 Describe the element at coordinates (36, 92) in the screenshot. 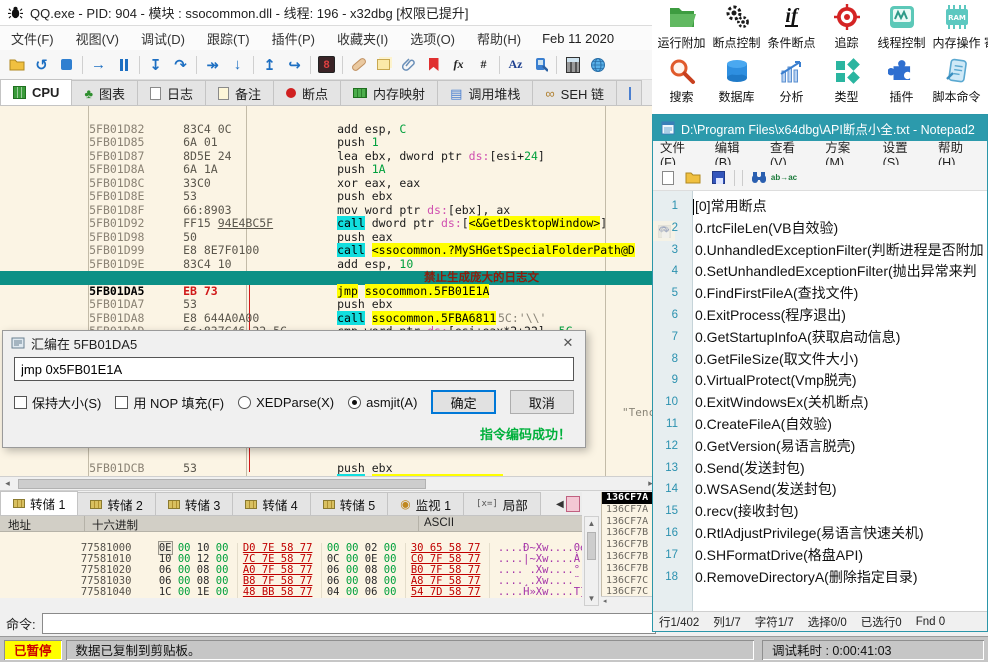

I see `tab-cpu: CPU` at that location.